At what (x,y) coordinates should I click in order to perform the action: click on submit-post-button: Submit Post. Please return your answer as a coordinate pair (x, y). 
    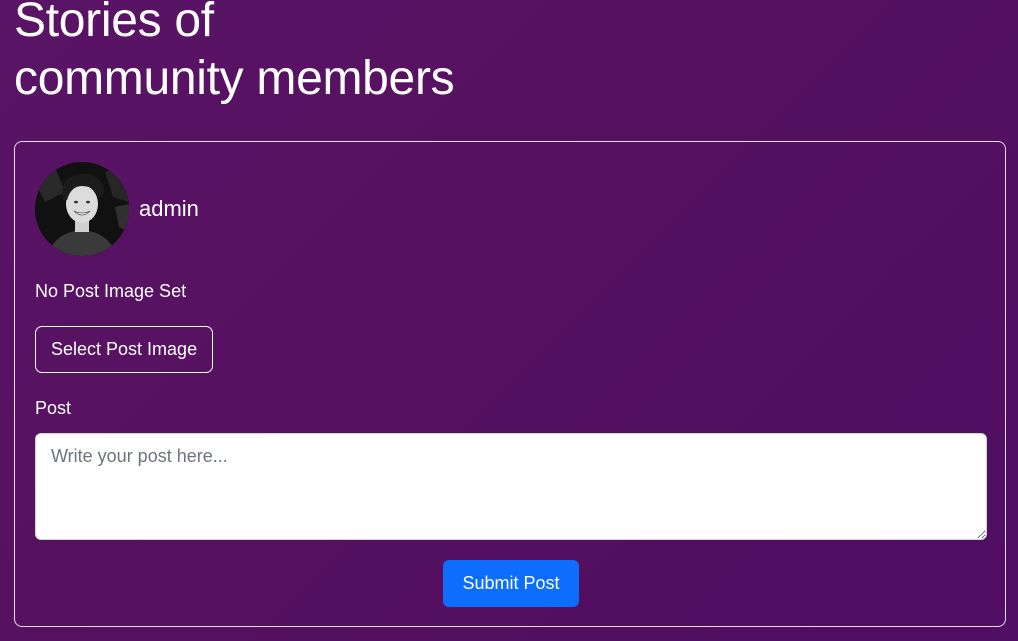
    Looking at the image, I should click on (511, 583).